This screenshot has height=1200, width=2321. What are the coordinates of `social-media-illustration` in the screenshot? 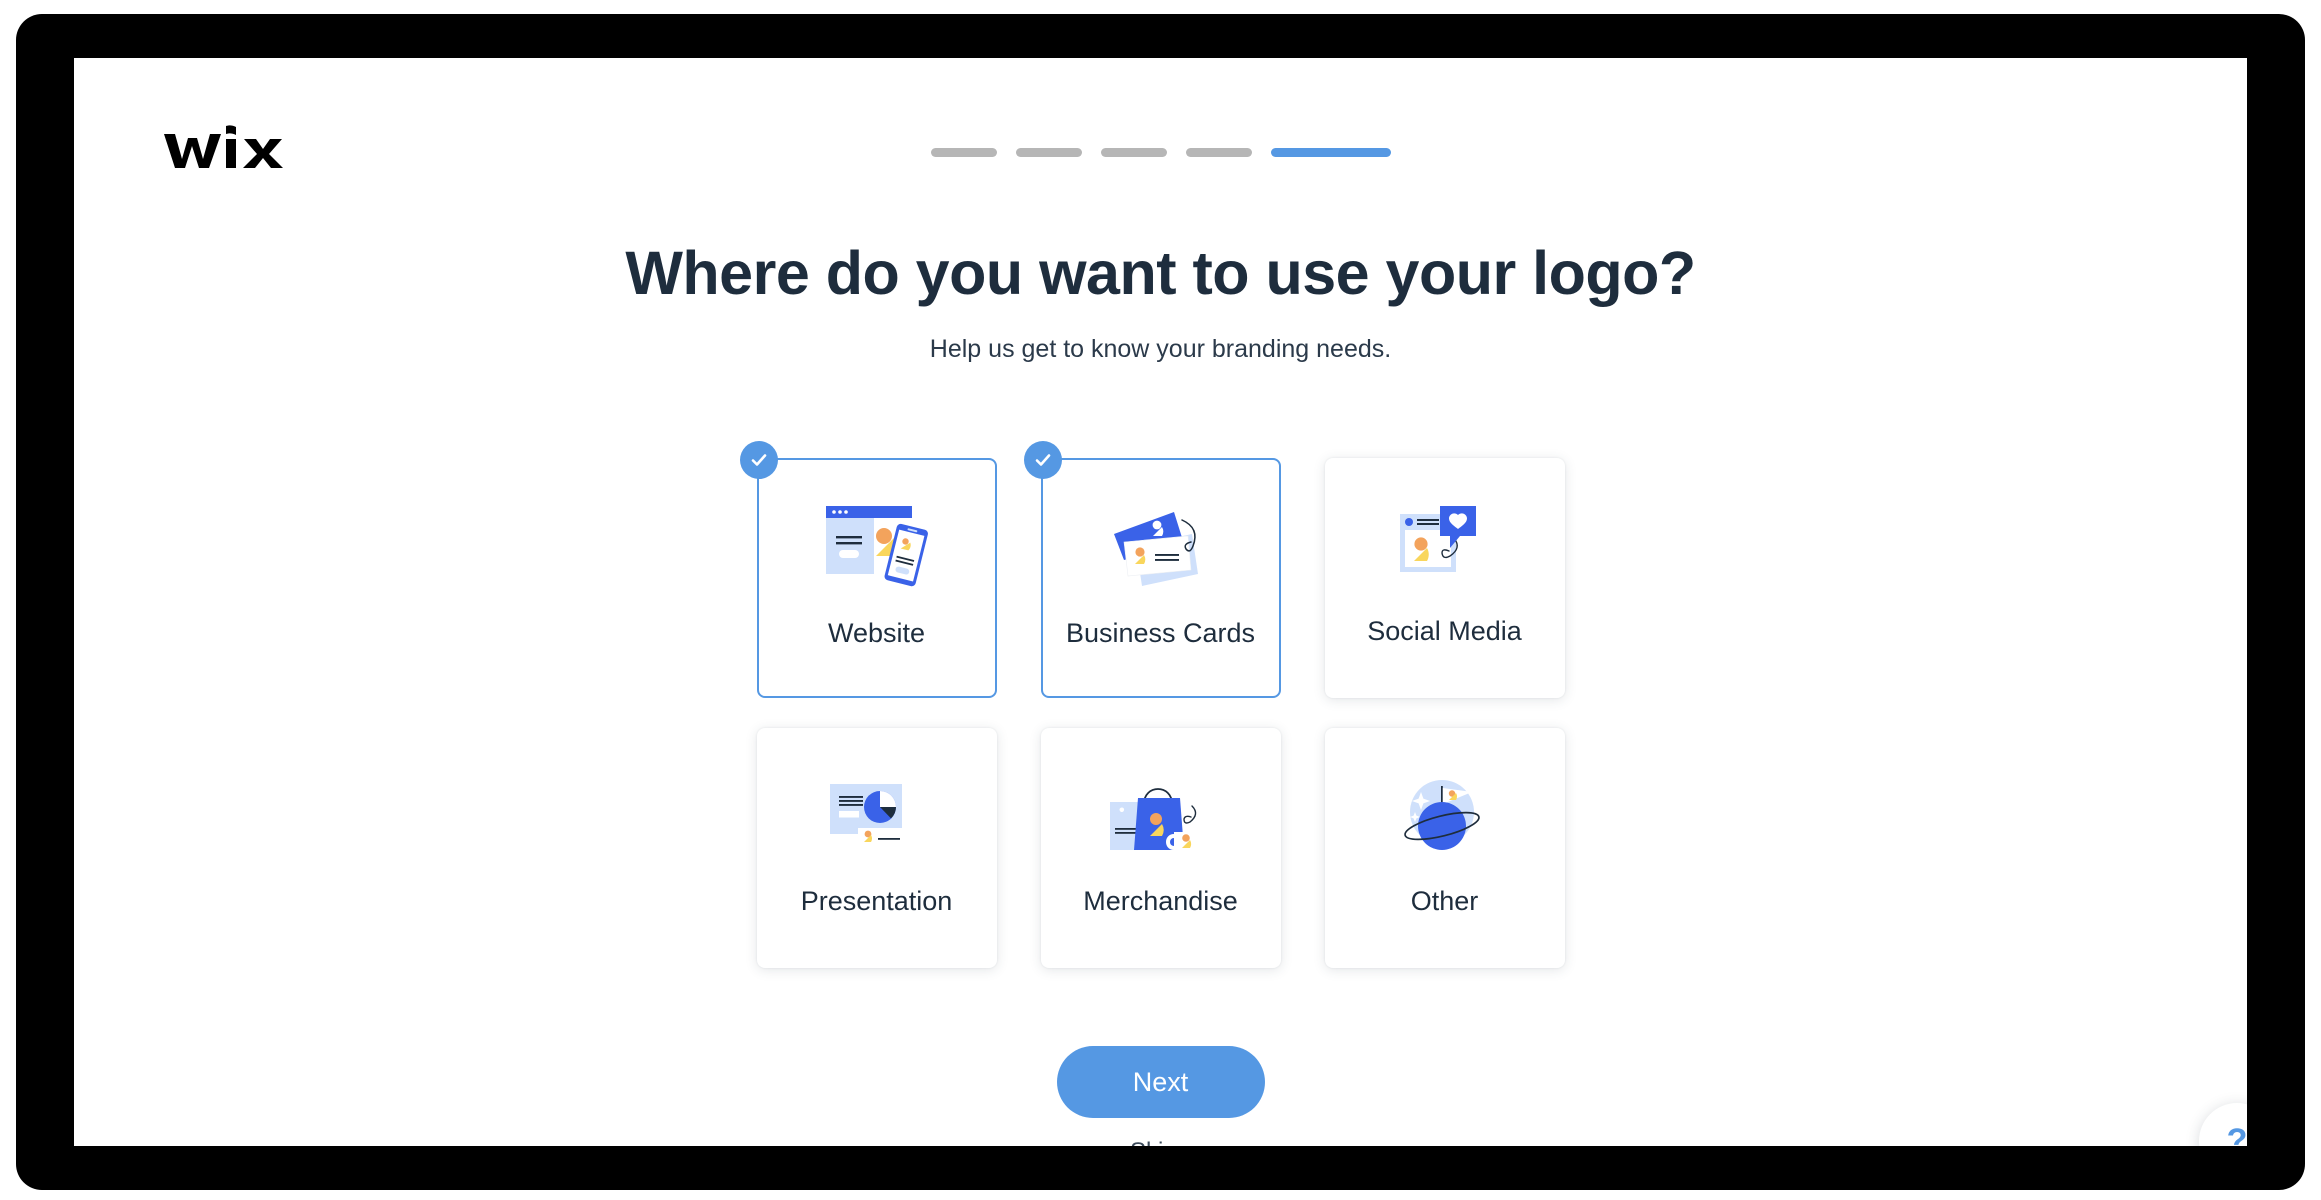 It's located at (1445, 547).